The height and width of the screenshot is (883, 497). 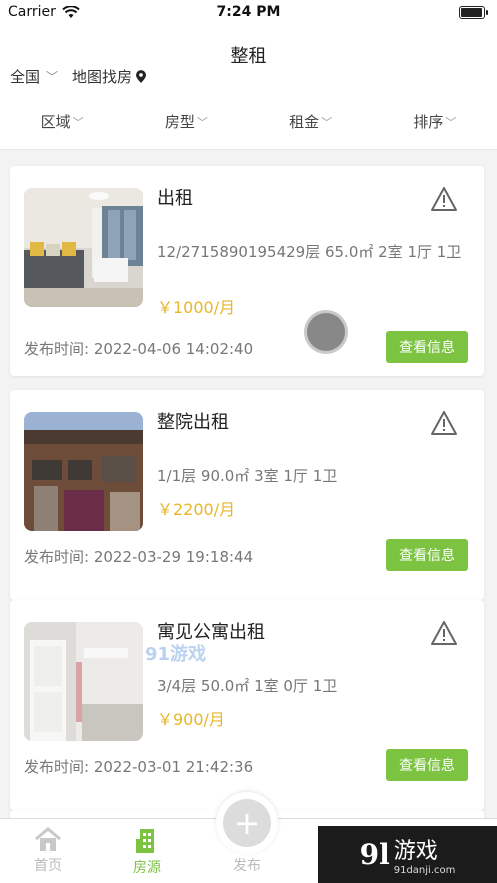 I want to click on filter-label: 排序, so click(x=428, y=122).